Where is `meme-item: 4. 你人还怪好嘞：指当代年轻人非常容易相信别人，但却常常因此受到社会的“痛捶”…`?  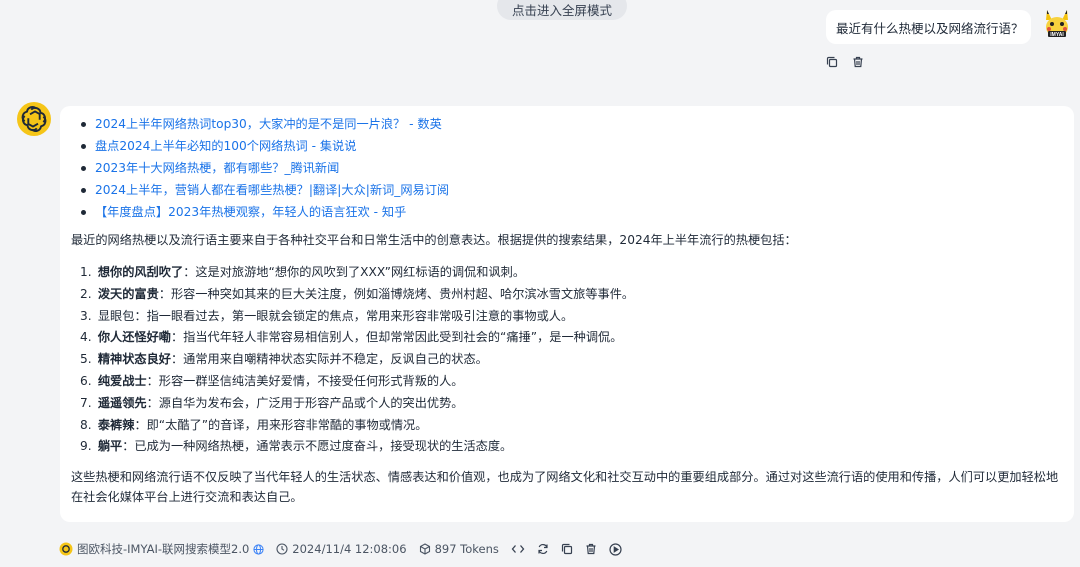 meme-item: 4. 你人还怪好嘞：指当代年轻人非常容易相信别人，但却常常因此受到社会的“痛捶”… is located at coordinates (570, 337).